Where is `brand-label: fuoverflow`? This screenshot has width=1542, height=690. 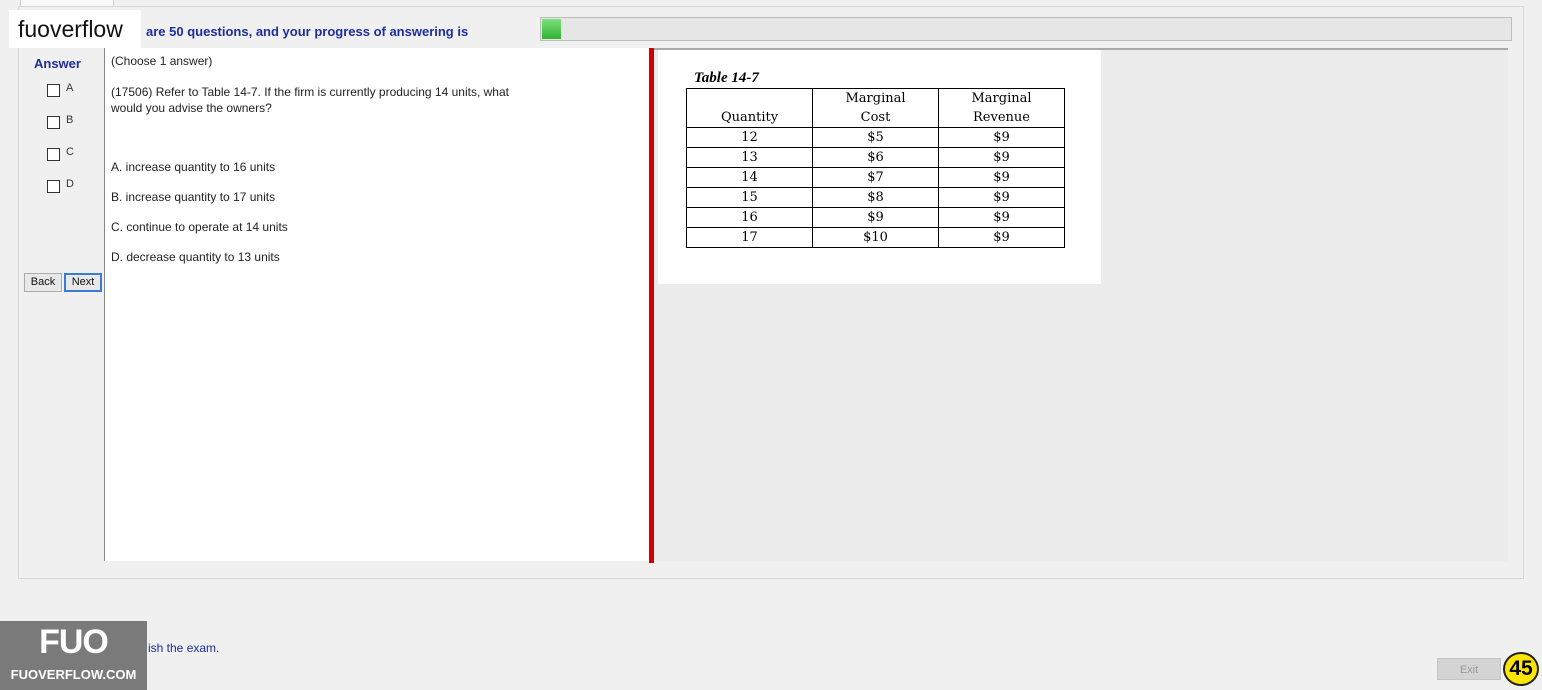
brand-label: fuoverflow is located at coordinates (75, 29).